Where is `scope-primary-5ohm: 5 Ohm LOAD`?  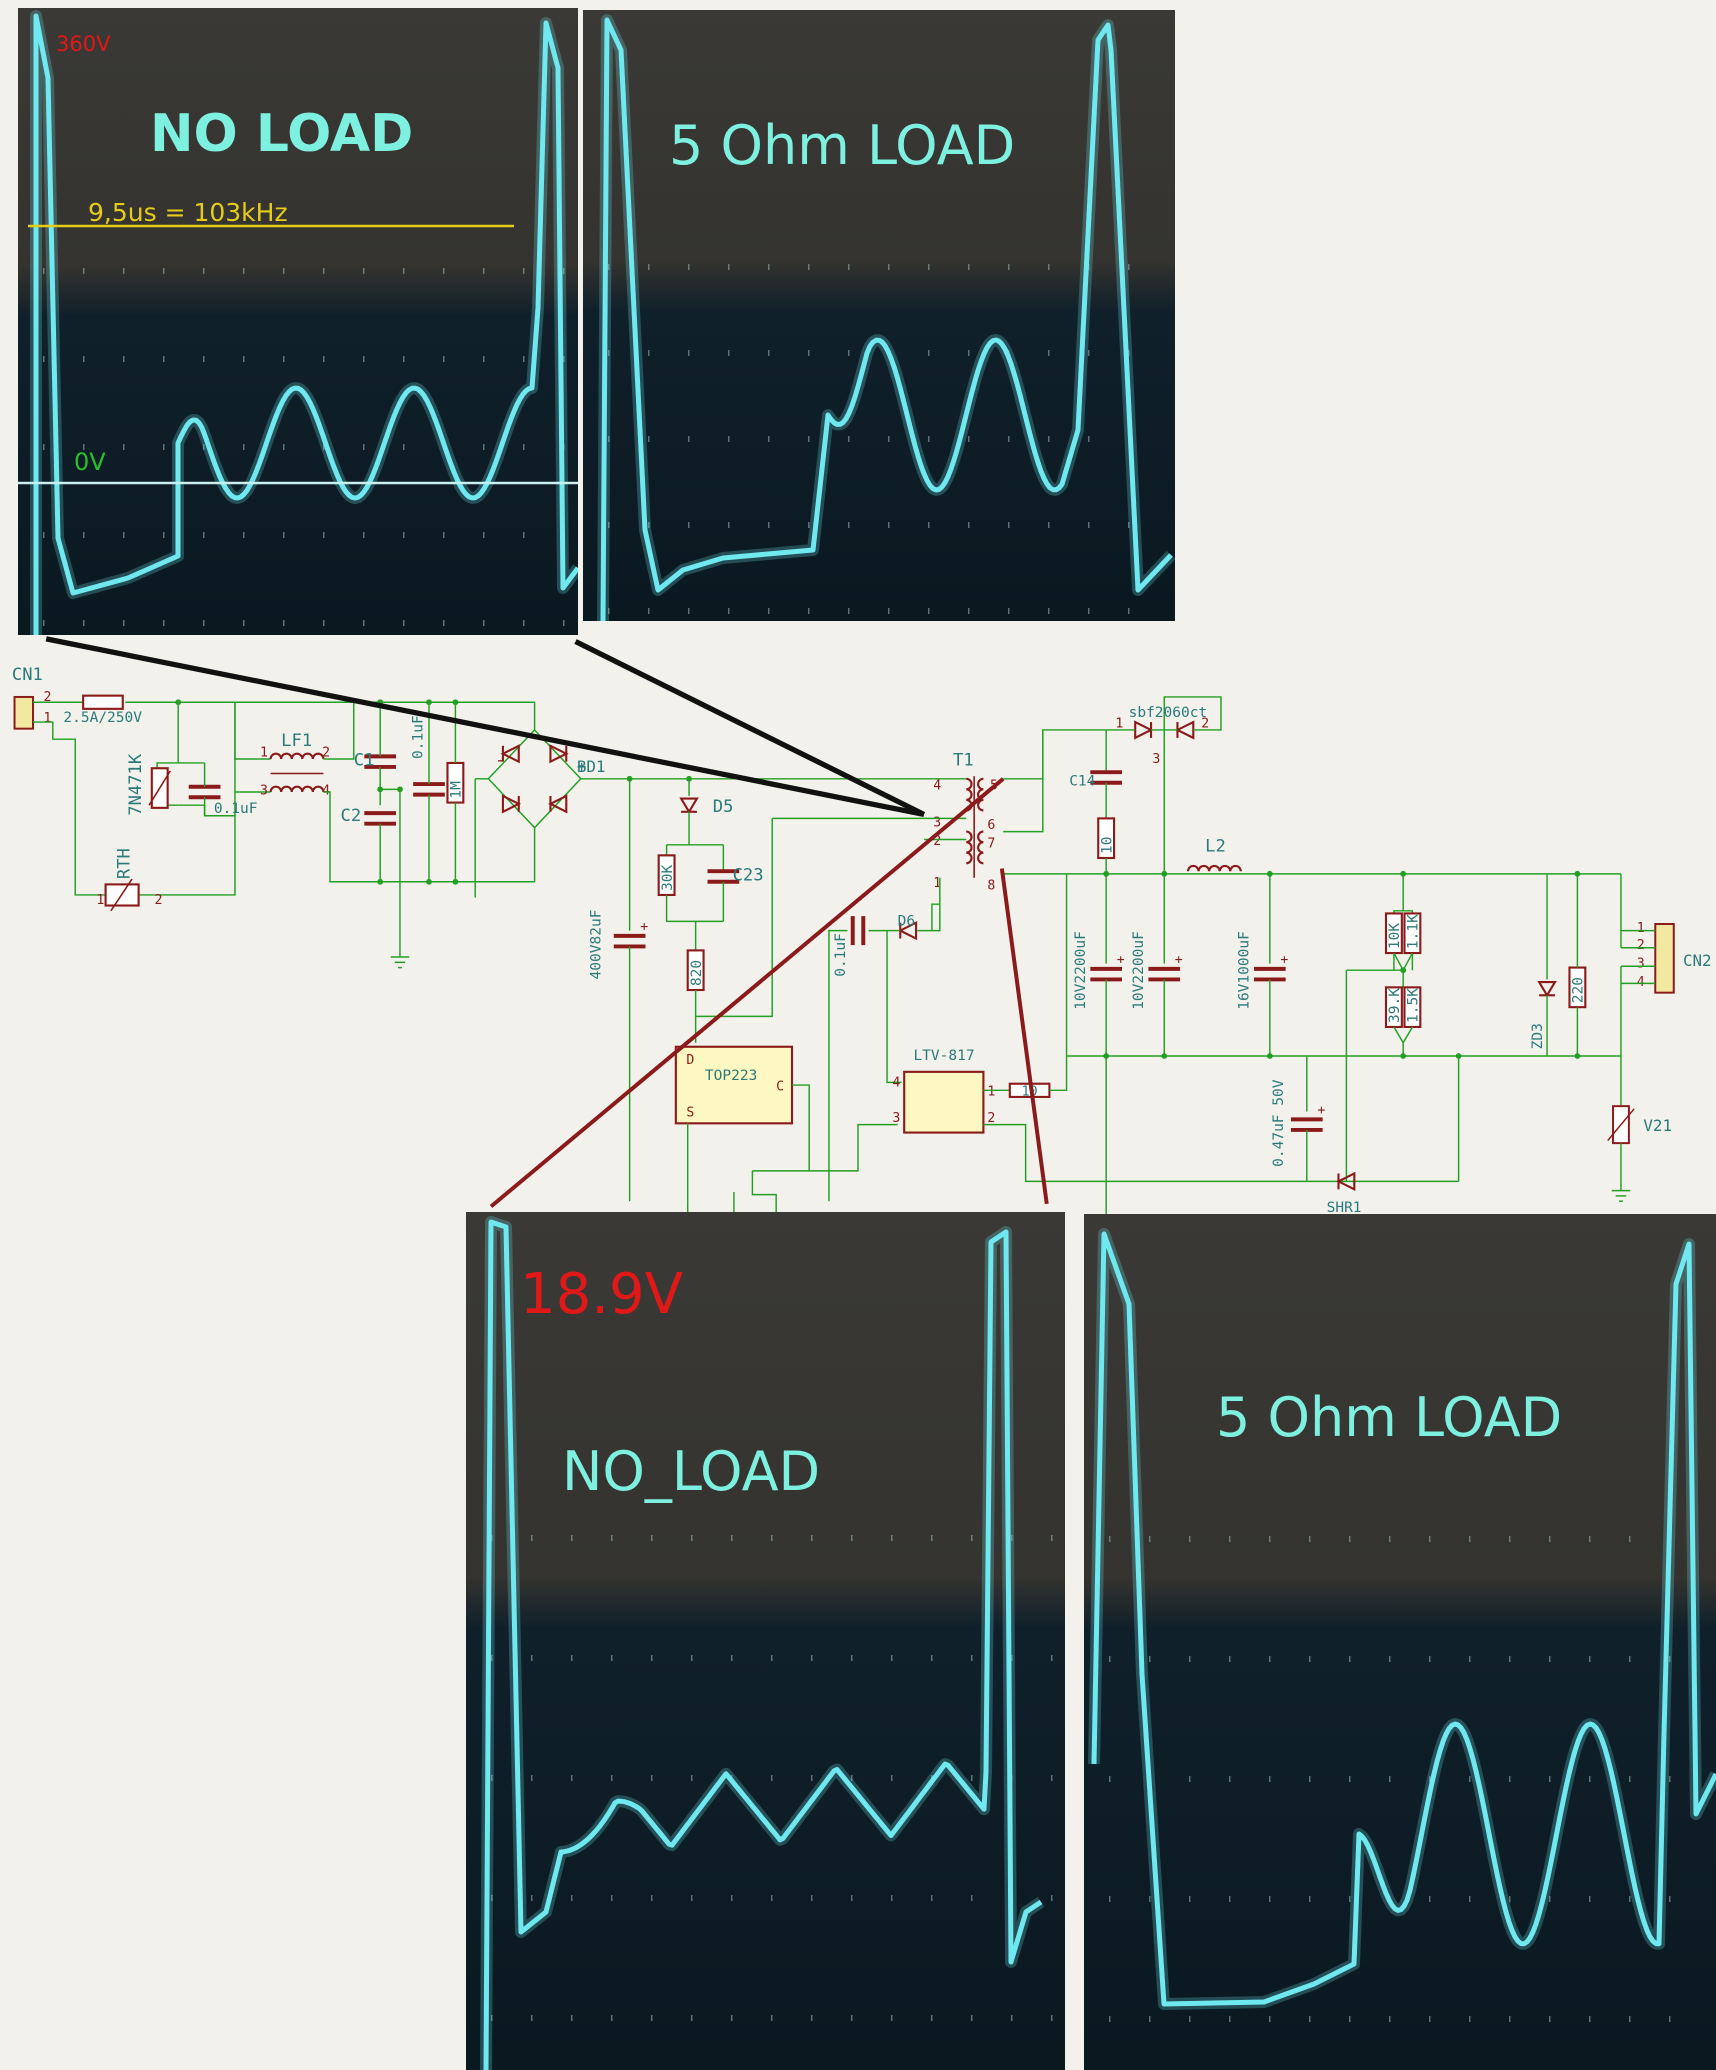 scope-primary-5ohm: 5 Ohm LOAD is located at coordinates (879, 315).